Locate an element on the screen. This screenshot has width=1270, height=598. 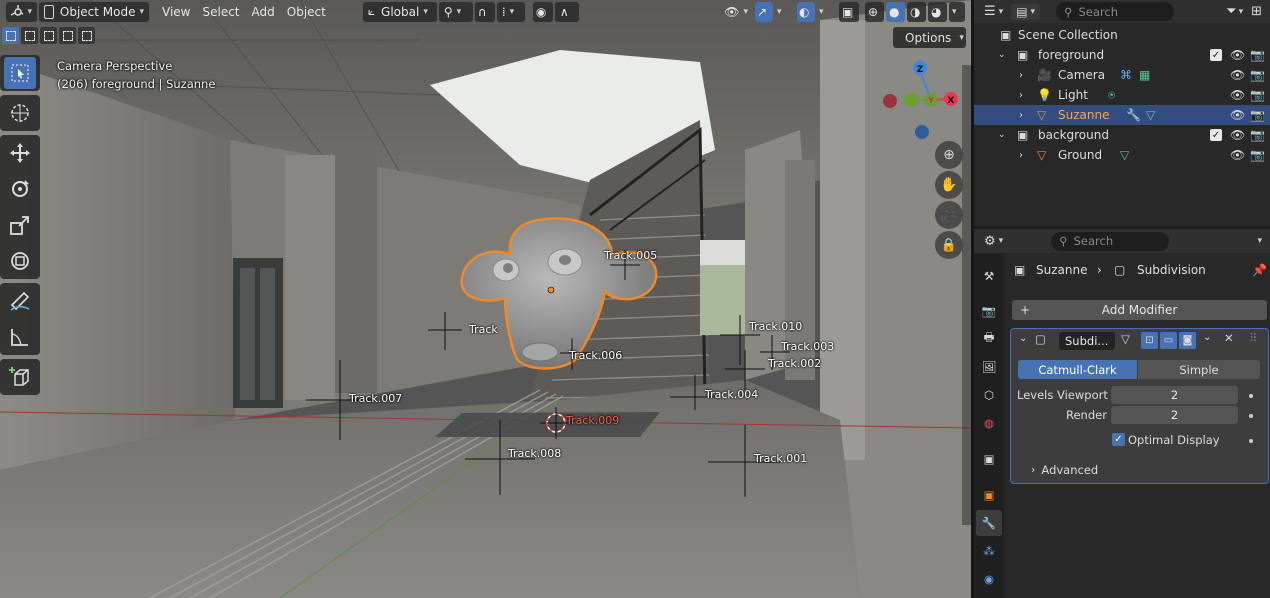
tool-cursor is located at coordinates (20, 113).